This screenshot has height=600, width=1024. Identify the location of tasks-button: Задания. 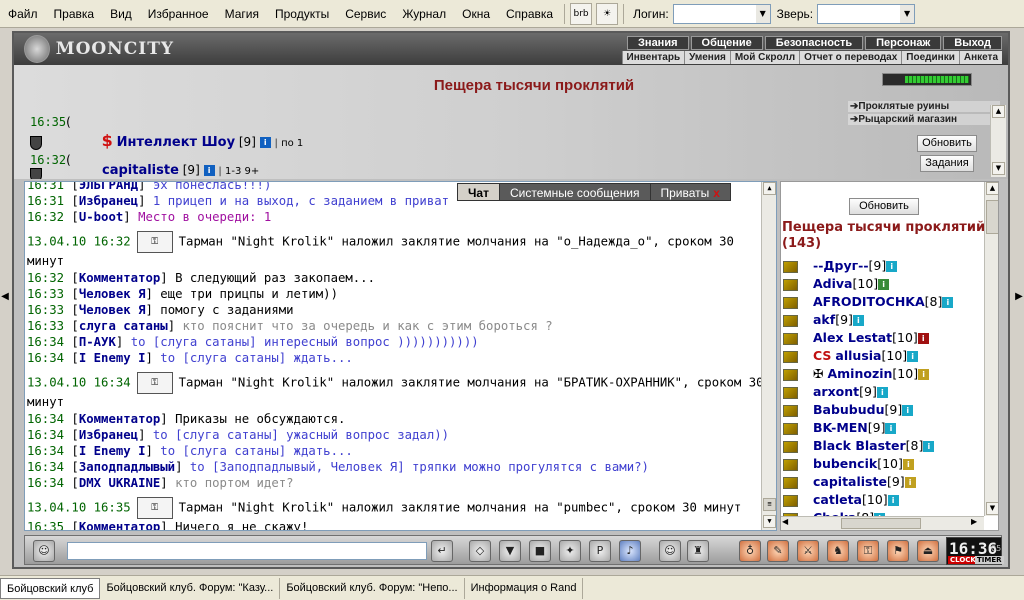
(947, 163).